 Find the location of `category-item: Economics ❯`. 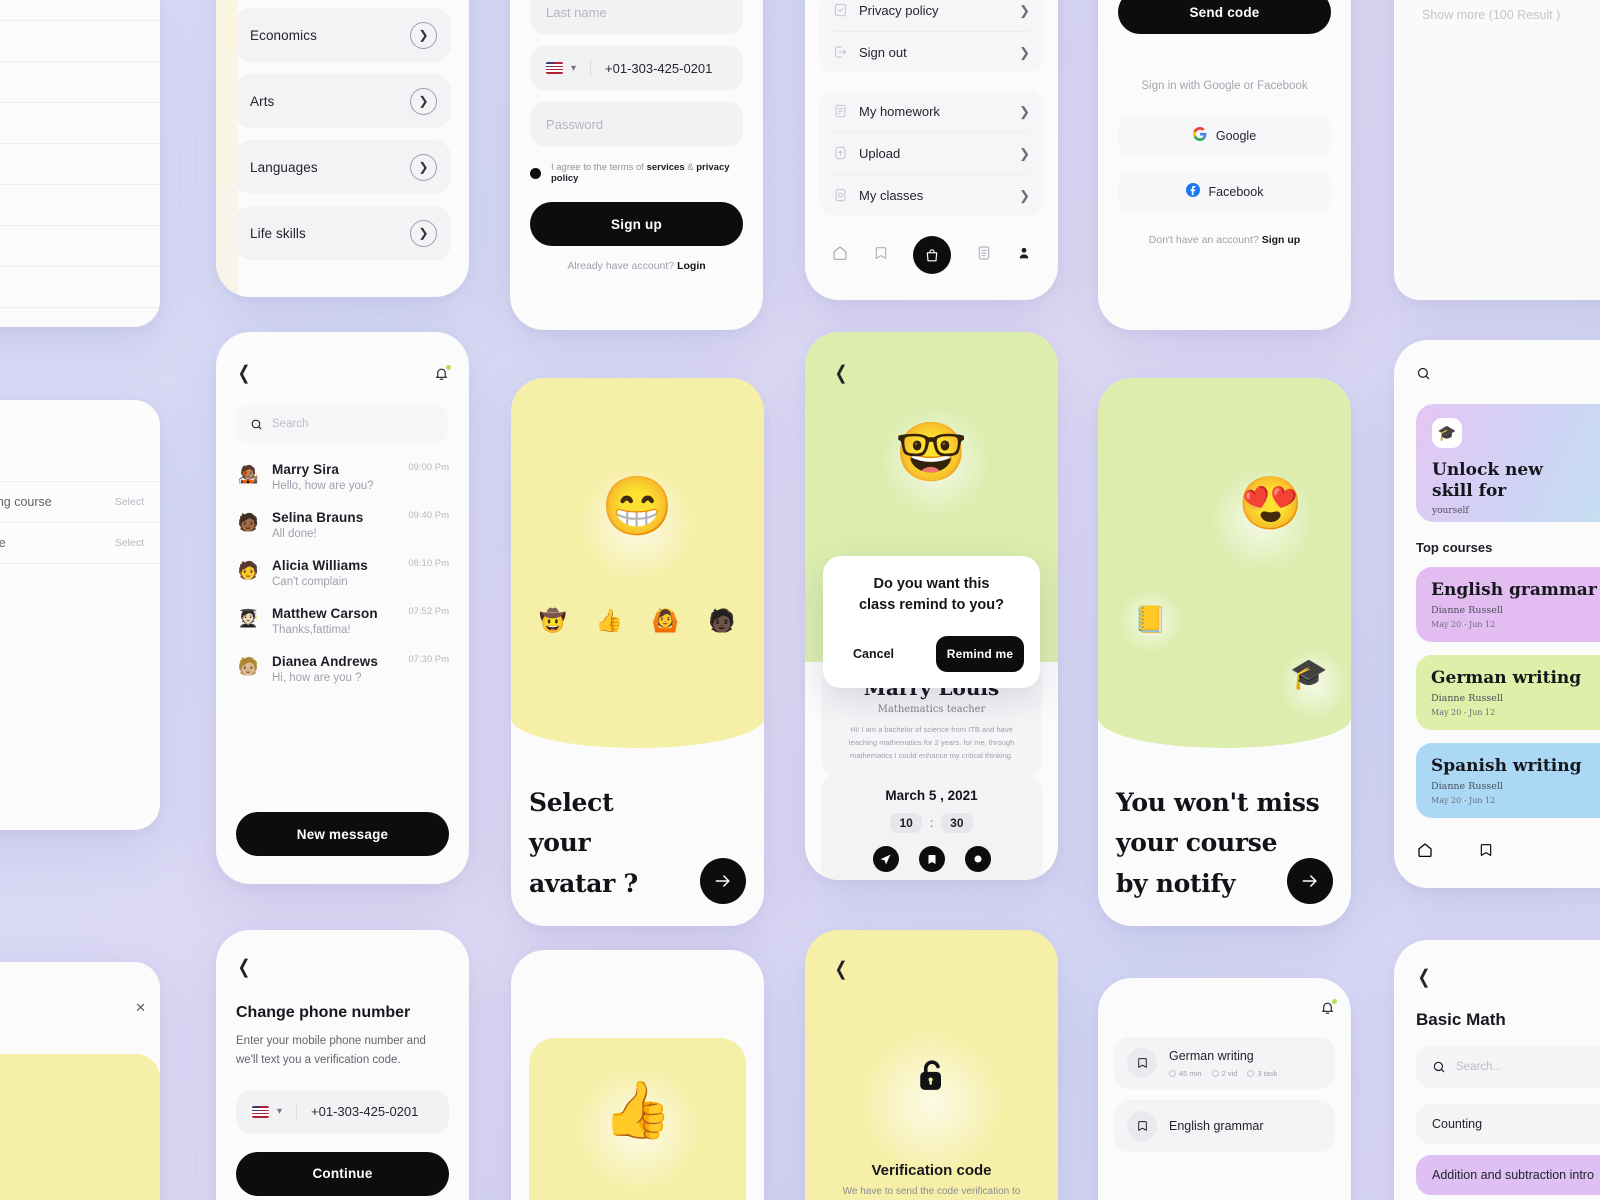

category-item: Economics ❯ is located at coordinates (342, 35).